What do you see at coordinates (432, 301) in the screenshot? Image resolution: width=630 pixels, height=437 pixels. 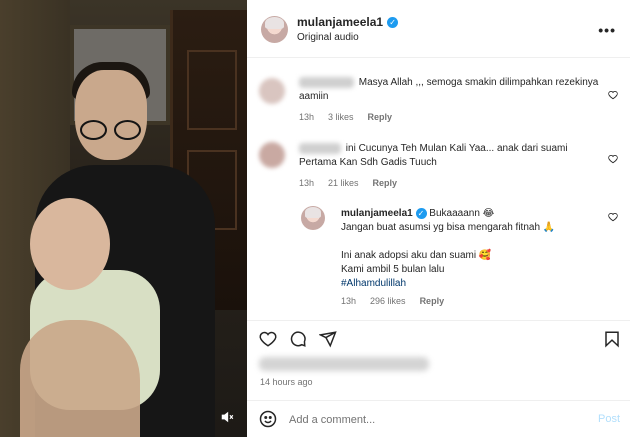 I see `reply-reply-button: Reply` at bounding box center [432, 301].